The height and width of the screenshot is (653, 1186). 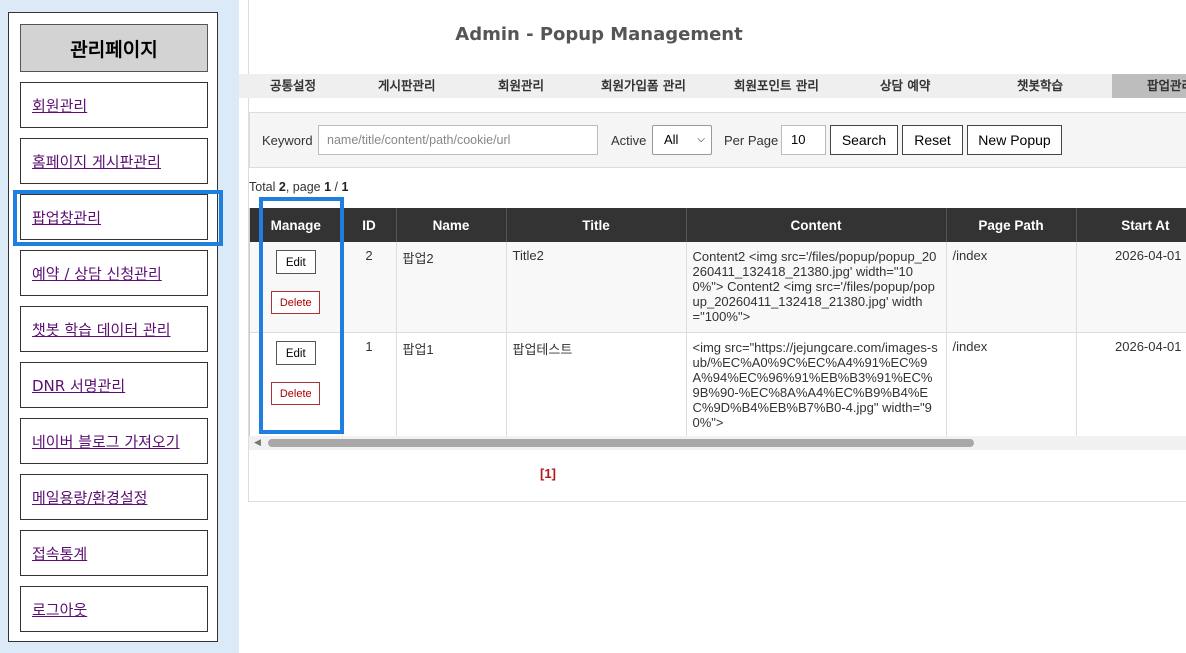 I want to click on result-summary: Total 2, page 1 / 1, so click(x=299, y=187).